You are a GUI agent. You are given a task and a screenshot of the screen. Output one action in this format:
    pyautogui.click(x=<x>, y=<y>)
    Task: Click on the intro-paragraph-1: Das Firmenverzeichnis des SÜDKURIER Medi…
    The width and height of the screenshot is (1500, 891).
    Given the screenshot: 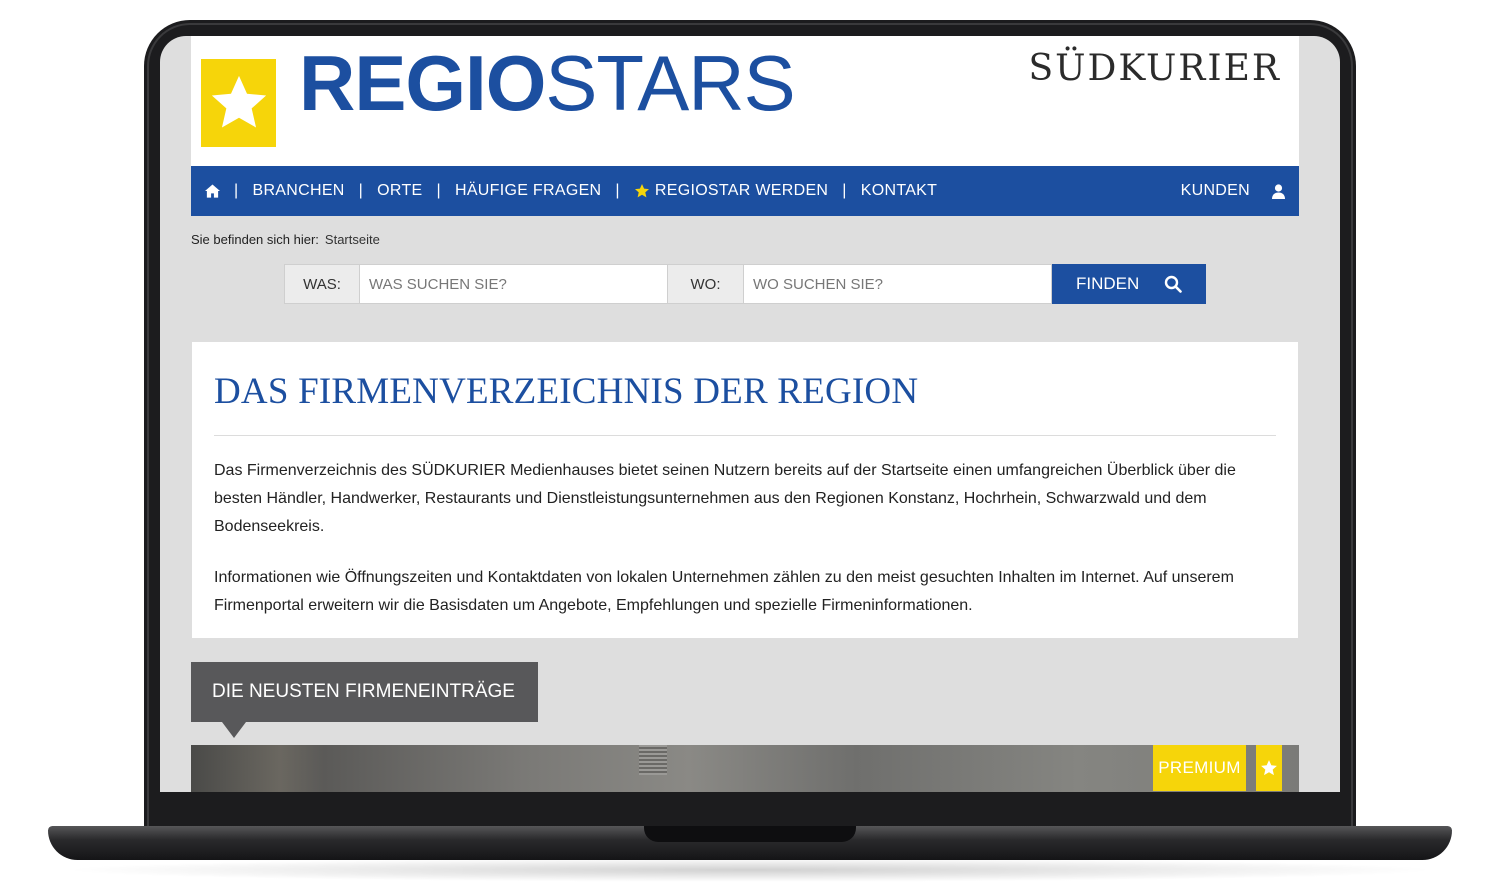 What is the action you would take?
    pyautogui.click(x=725, y=498)
    